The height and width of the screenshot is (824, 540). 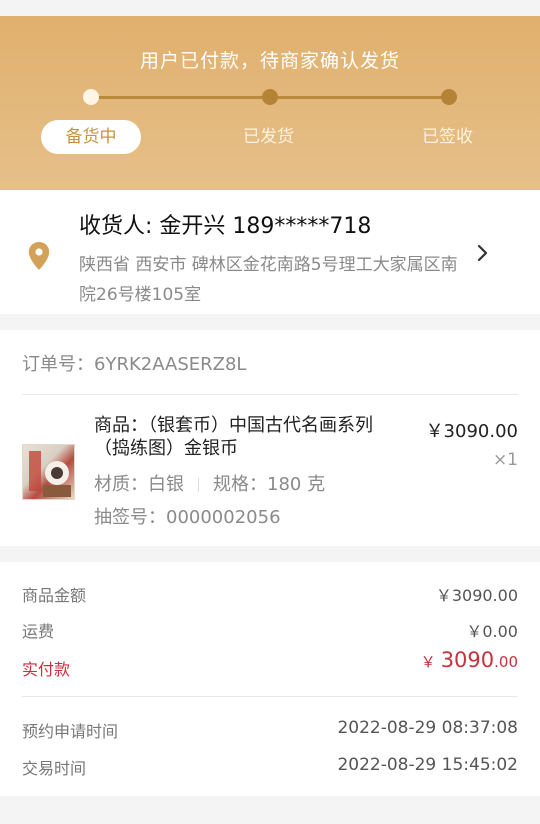 I want to click on paid-amount: ￥ 3090.00, so click(x=469, y=660).